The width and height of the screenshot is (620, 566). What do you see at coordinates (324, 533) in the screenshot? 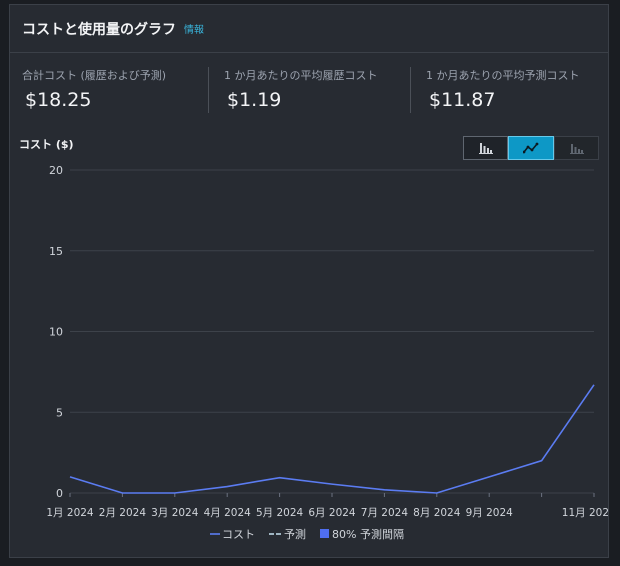
I see `legend-swatch-square` at bounding box center [324, 533].